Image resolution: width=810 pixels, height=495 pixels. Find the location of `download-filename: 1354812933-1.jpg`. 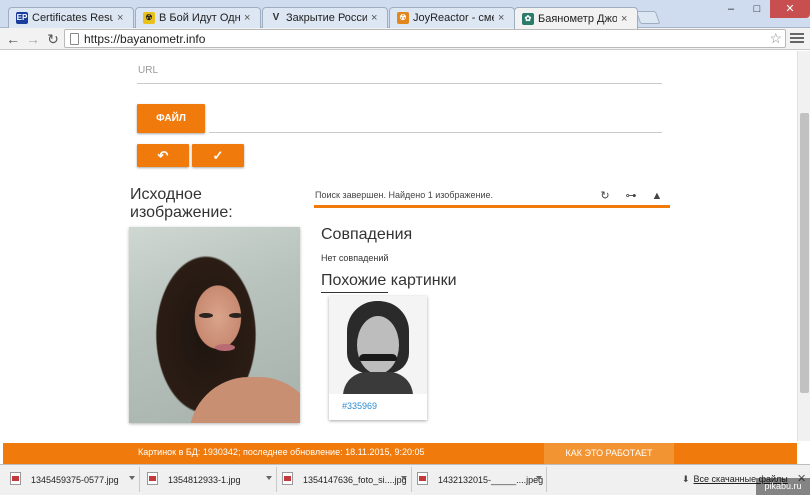

download-filename: 1354812933-1.jpg is located at coordinates (204, 480).